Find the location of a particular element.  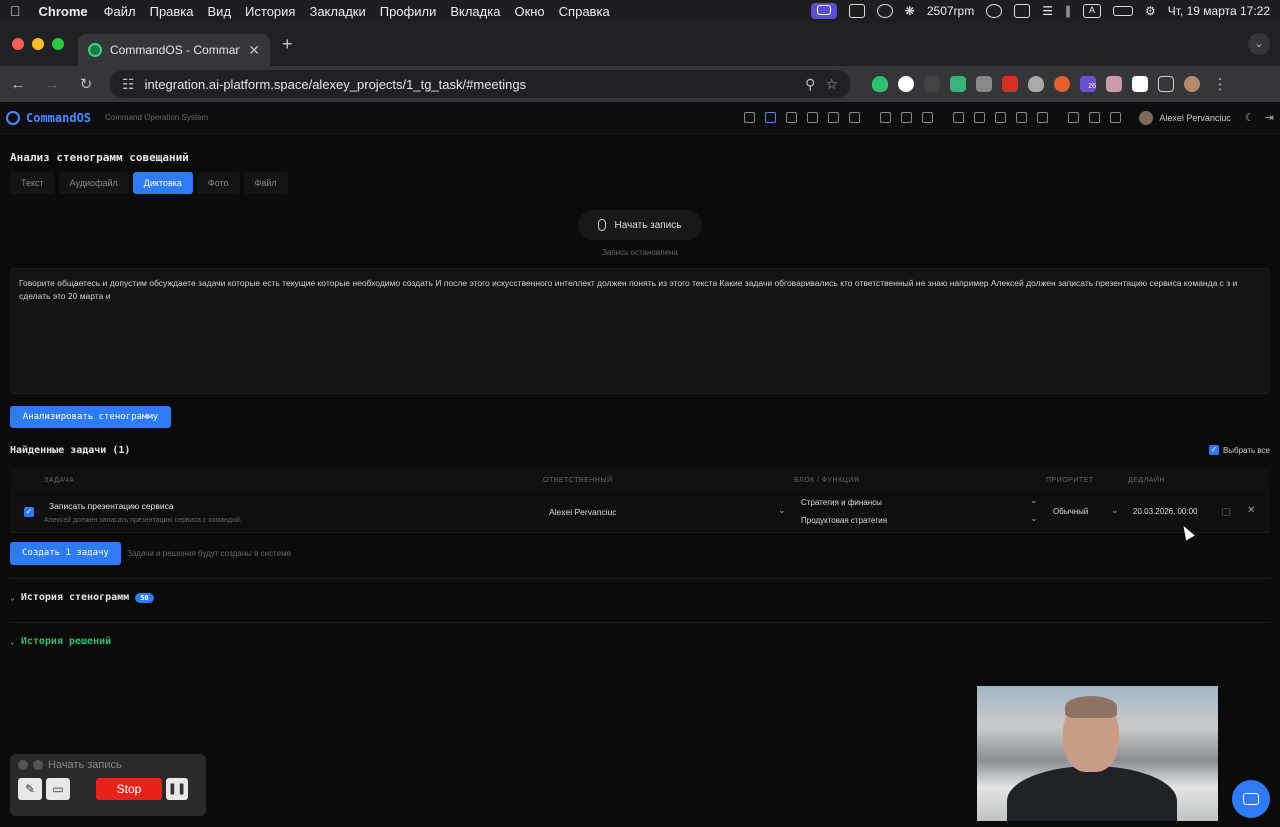

screen-share-icon is located at coordinates (823, 11).